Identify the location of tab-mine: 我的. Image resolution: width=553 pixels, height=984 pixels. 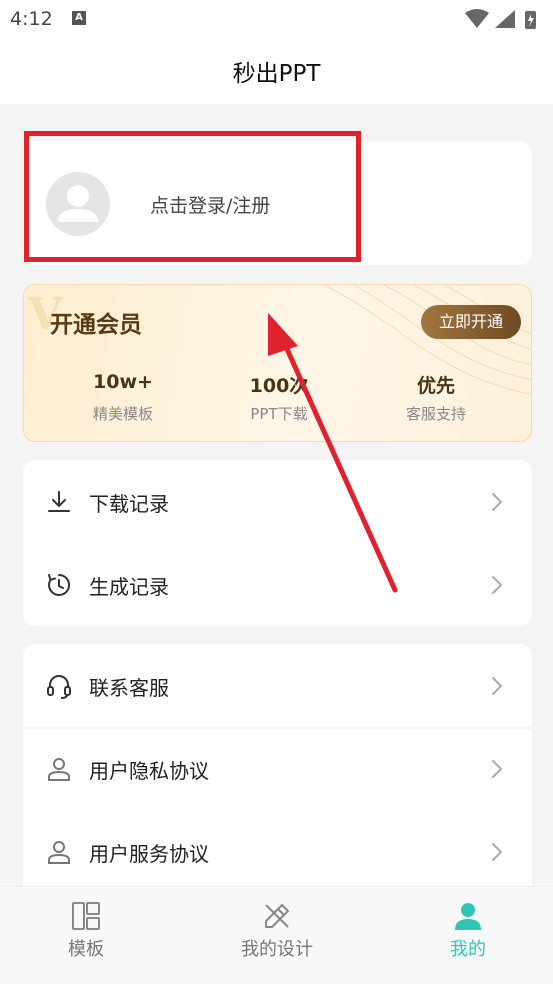
(464, 935).